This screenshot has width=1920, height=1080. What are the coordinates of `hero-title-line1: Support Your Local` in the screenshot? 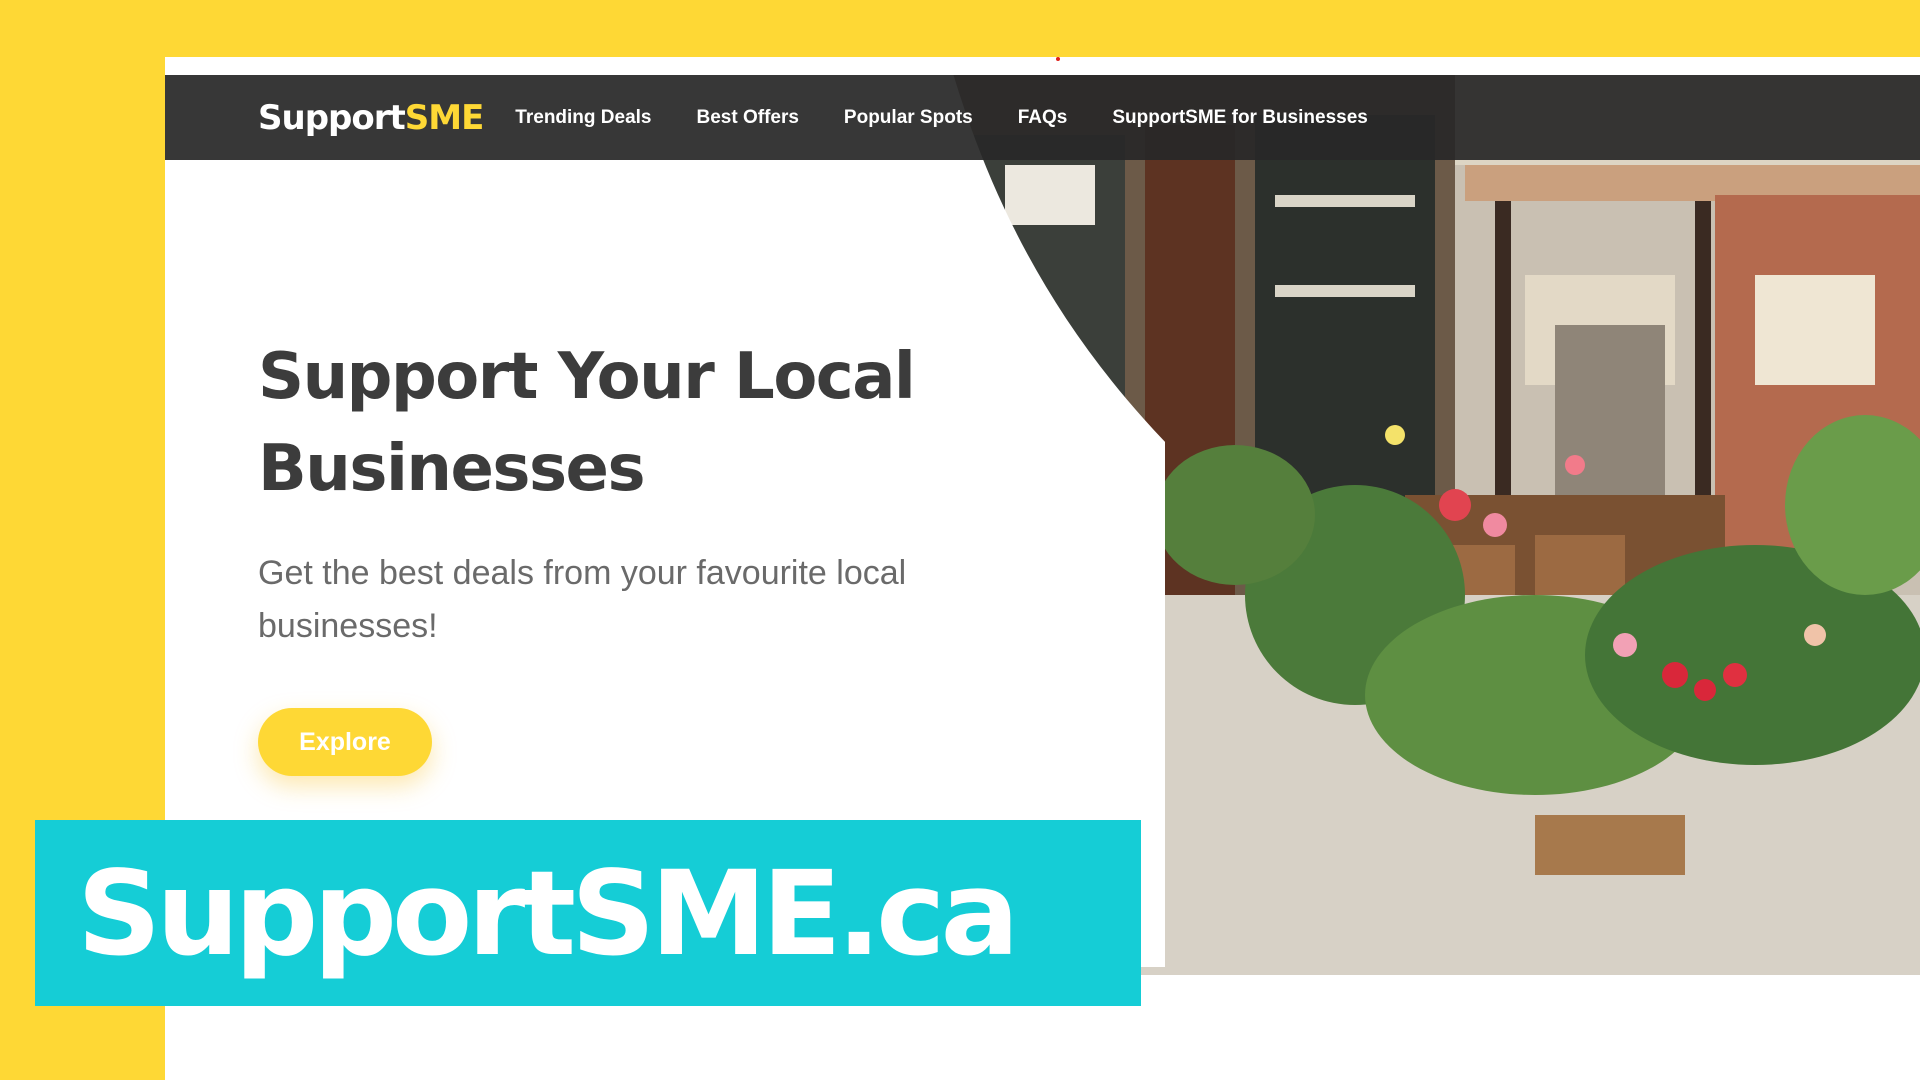 It's located at (587, 377).